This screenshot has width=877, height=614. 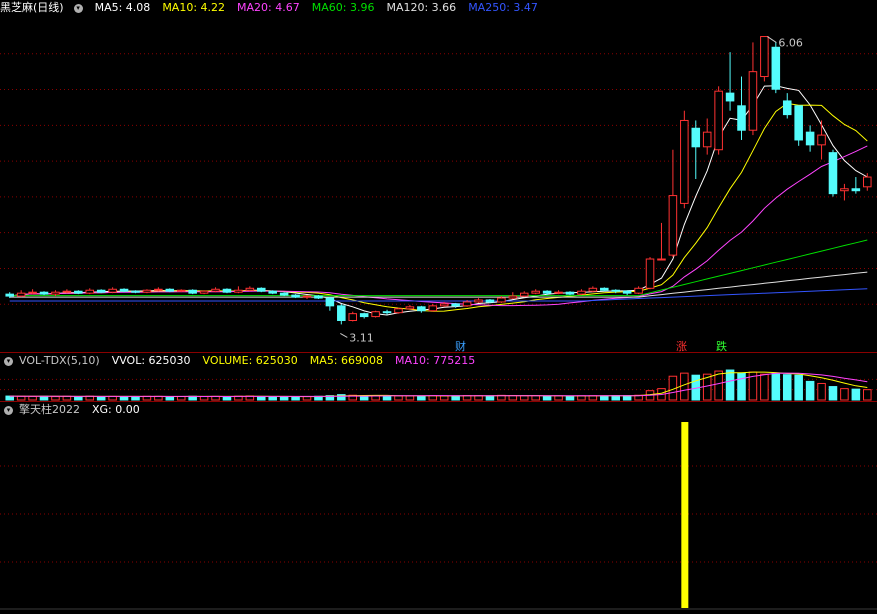 I want to click on signal-bar, so click(x=685, y=515).